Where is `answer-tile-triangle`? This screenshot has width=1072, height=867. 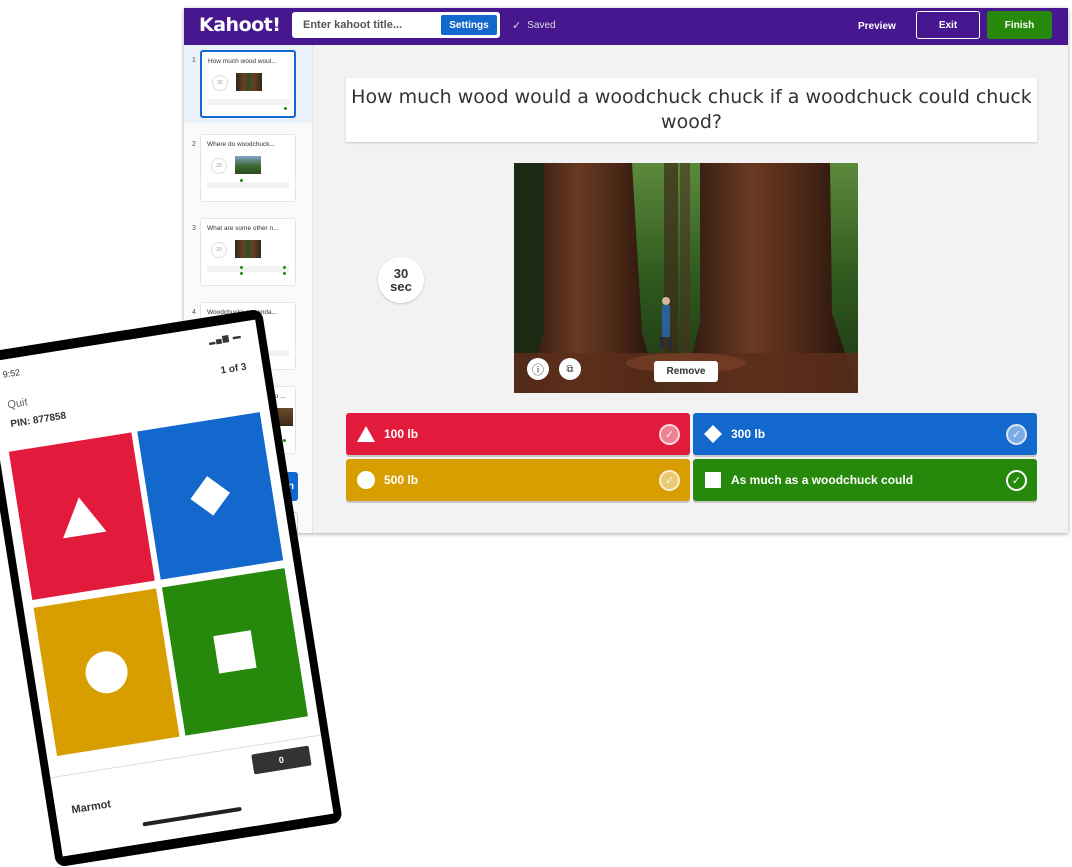
answer-tile-triangle is located at coordinates (81, 516).